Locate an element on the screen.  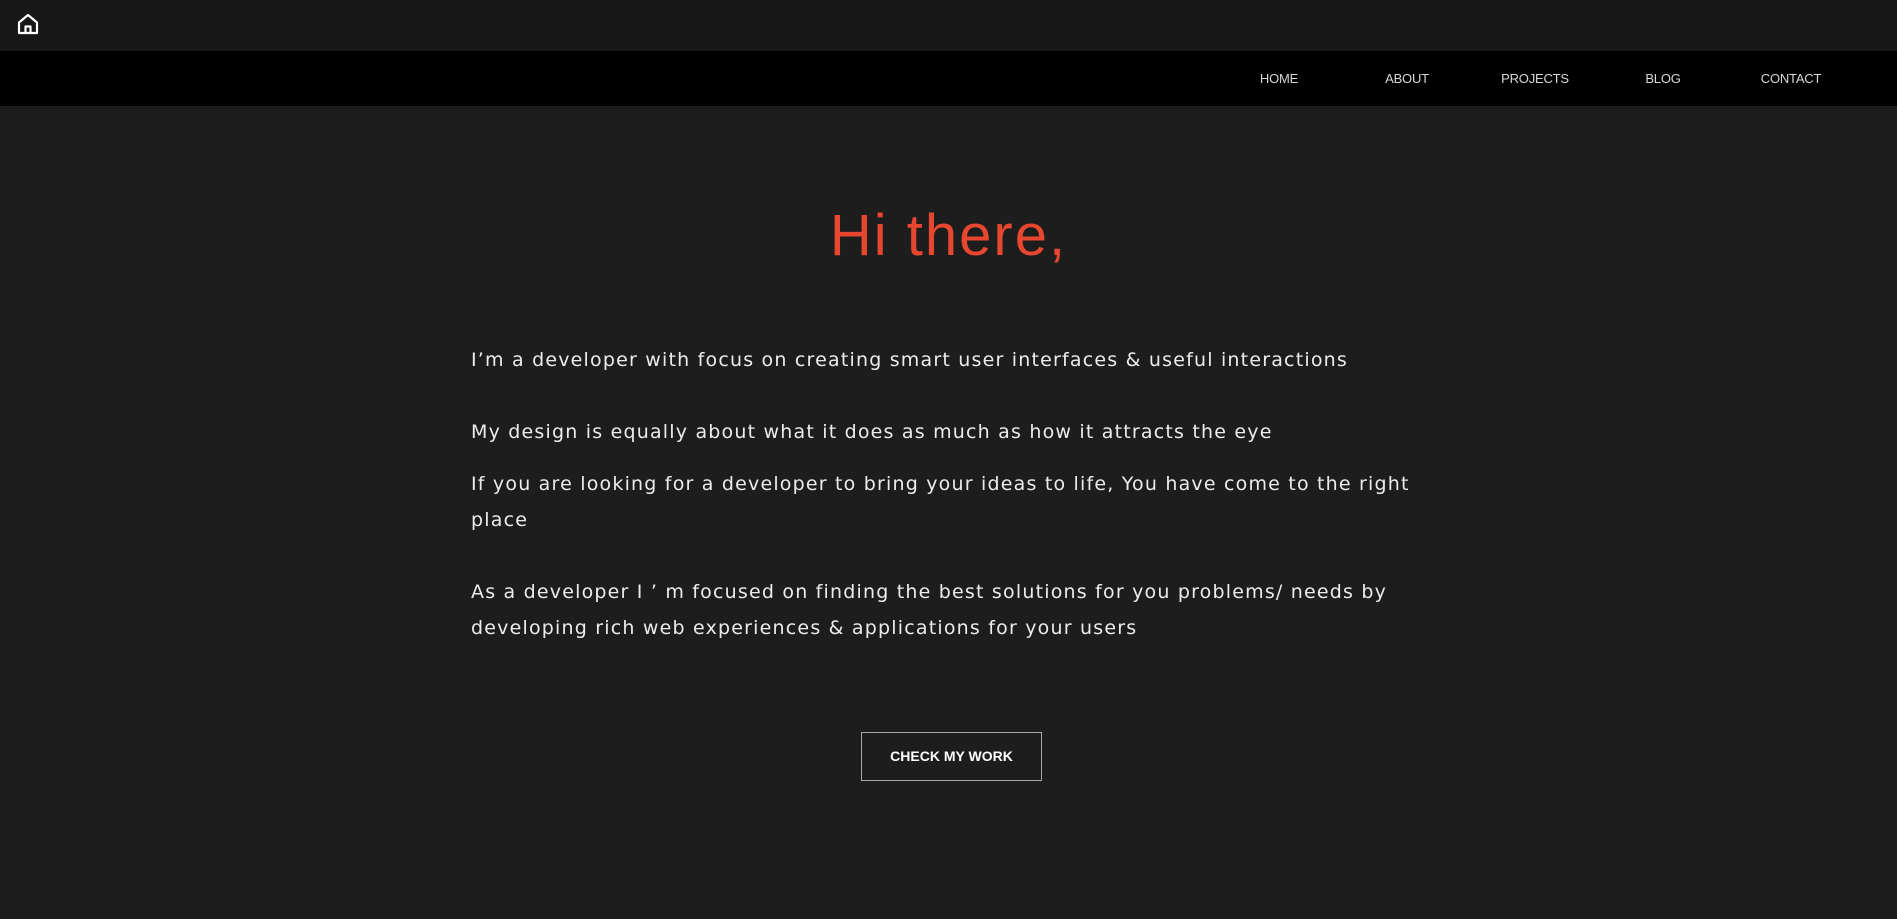
hero-title: Hi there, is located at coordinates (948, 235).